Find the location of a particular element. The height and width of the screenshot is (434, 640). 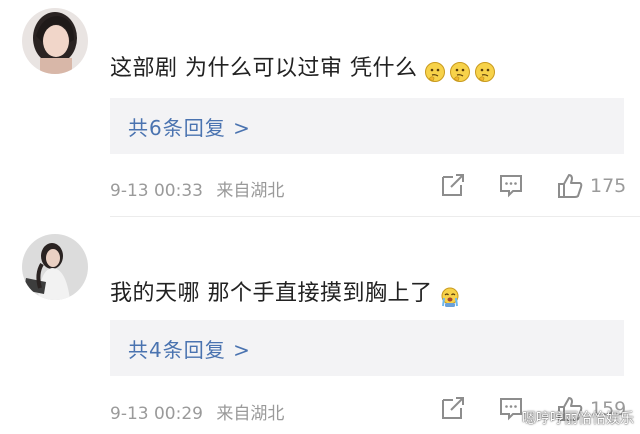

comment-meta: 9-13 00:29 来自湖北 is located at coordinates (197, 411).